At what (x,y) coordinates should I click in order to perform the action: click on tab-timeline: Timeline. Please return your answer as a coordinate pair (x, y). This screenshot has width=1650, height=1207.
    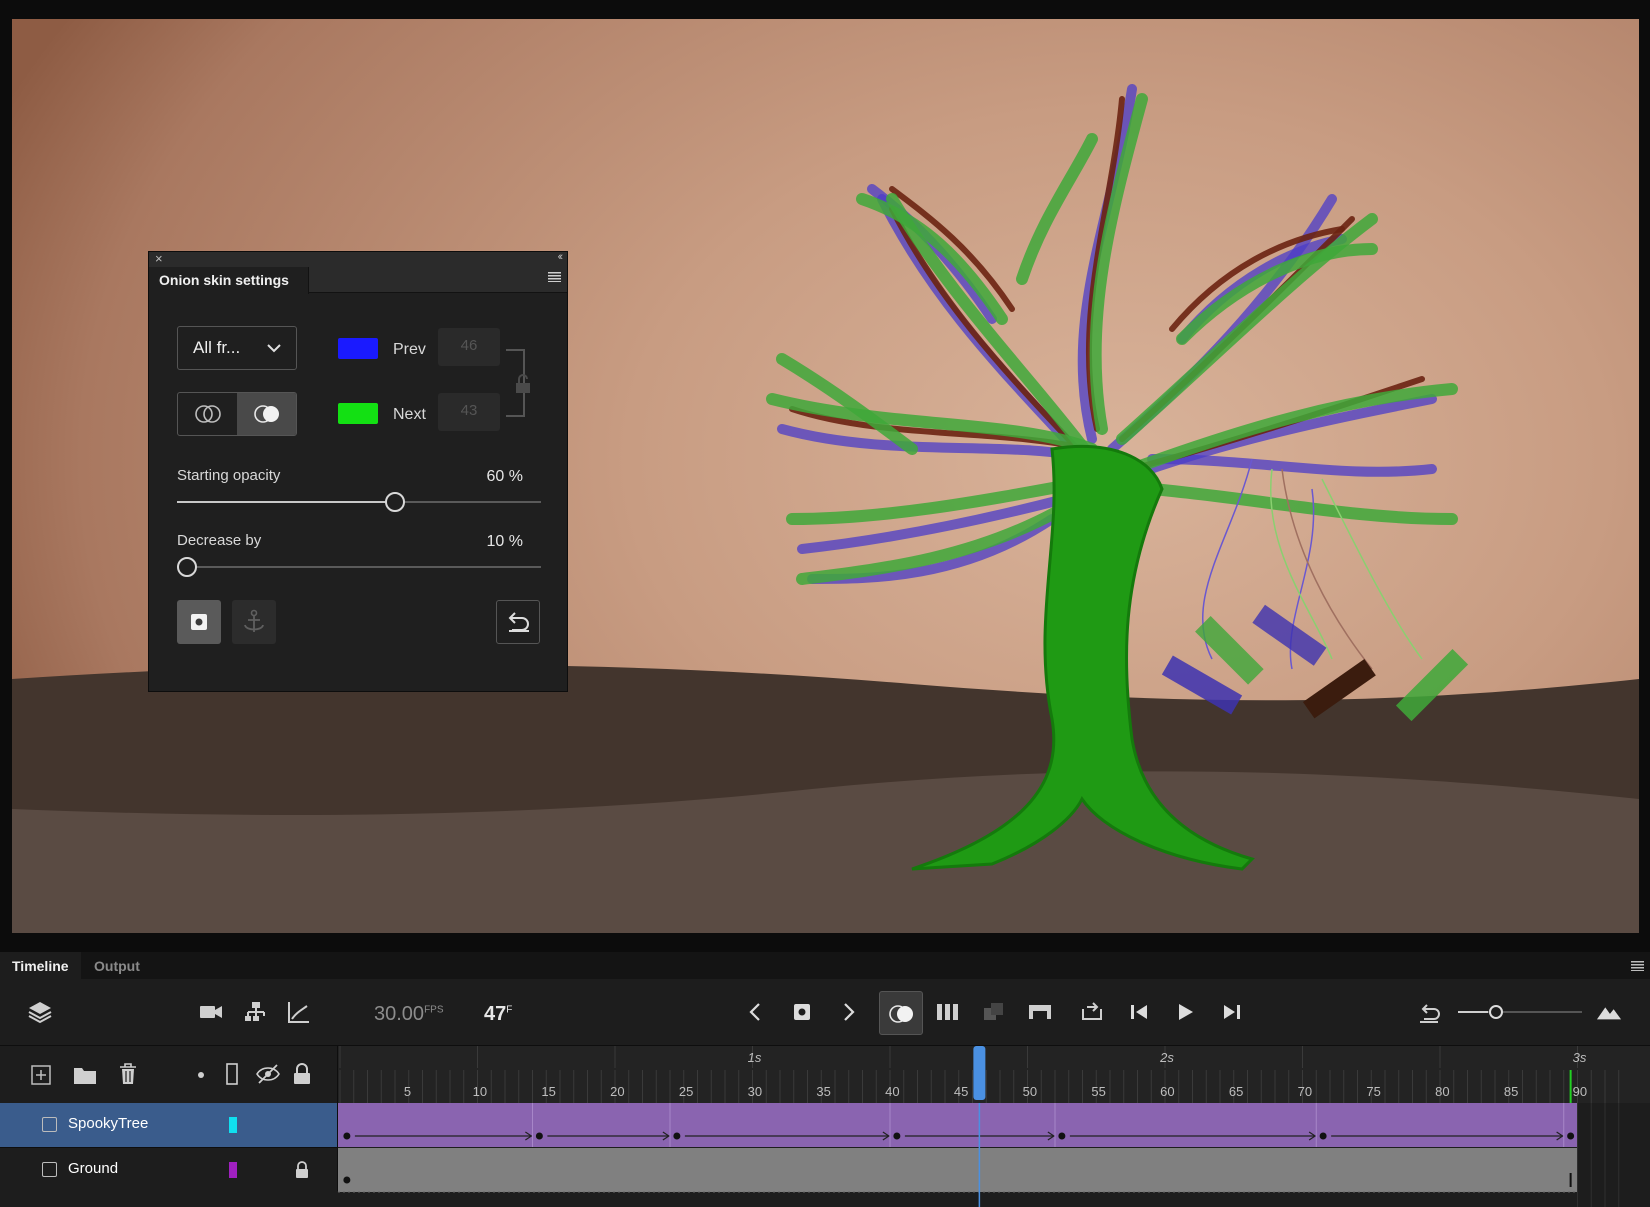
    Looking at the image, I should click on (40, 965).